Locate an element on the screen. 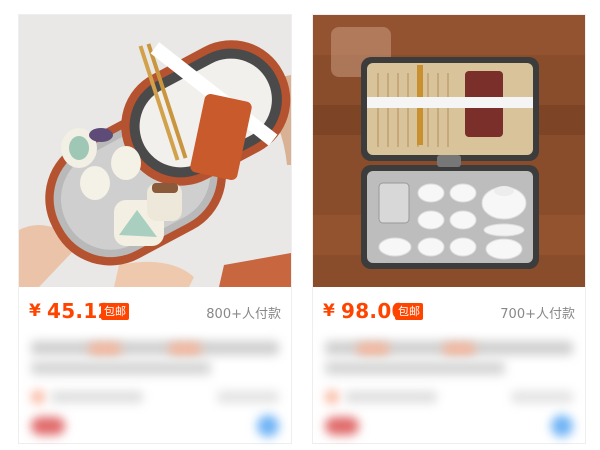 The height and width of the screenshot is (450, 600). sales-count: 700+人付款 is located at coordinates (537, 314).